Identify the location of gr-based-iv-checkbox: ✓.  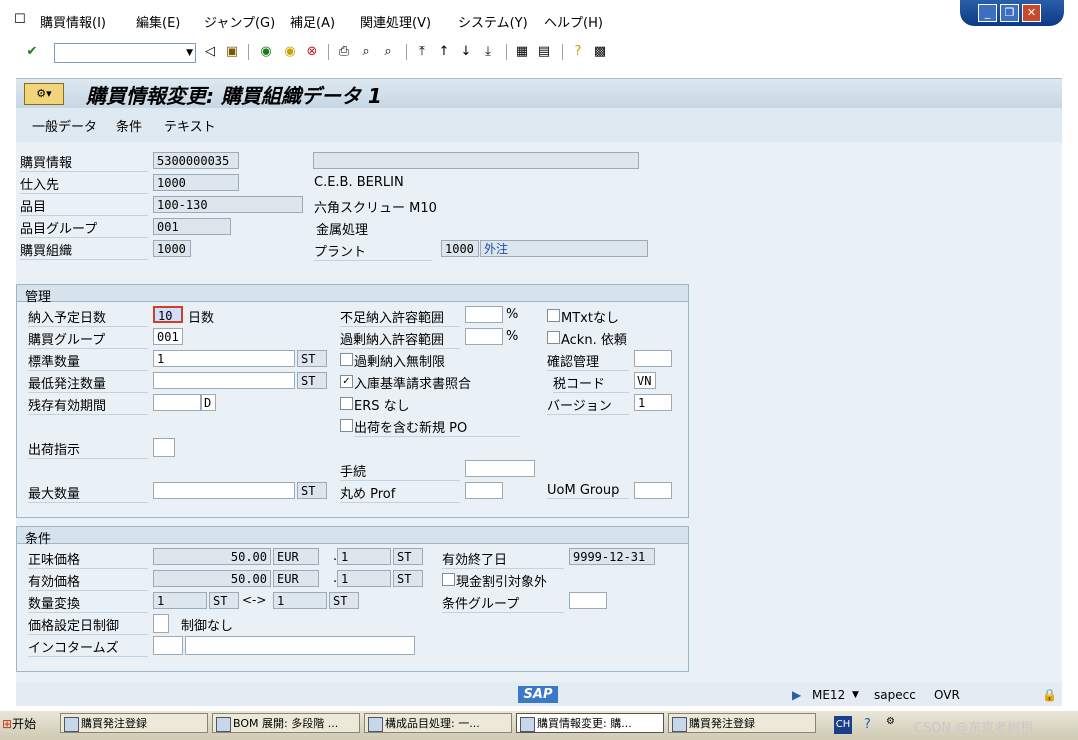
(346, 381).